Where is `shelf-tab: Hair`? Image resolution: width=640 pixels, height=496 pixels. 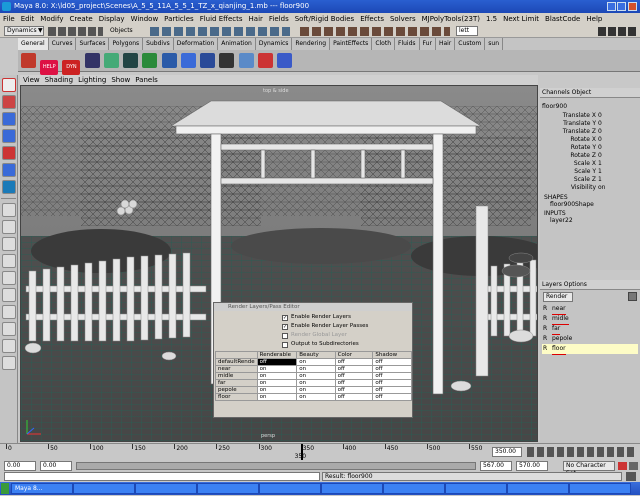 shelf-tab: Hair is located at coordinates (446, 44).